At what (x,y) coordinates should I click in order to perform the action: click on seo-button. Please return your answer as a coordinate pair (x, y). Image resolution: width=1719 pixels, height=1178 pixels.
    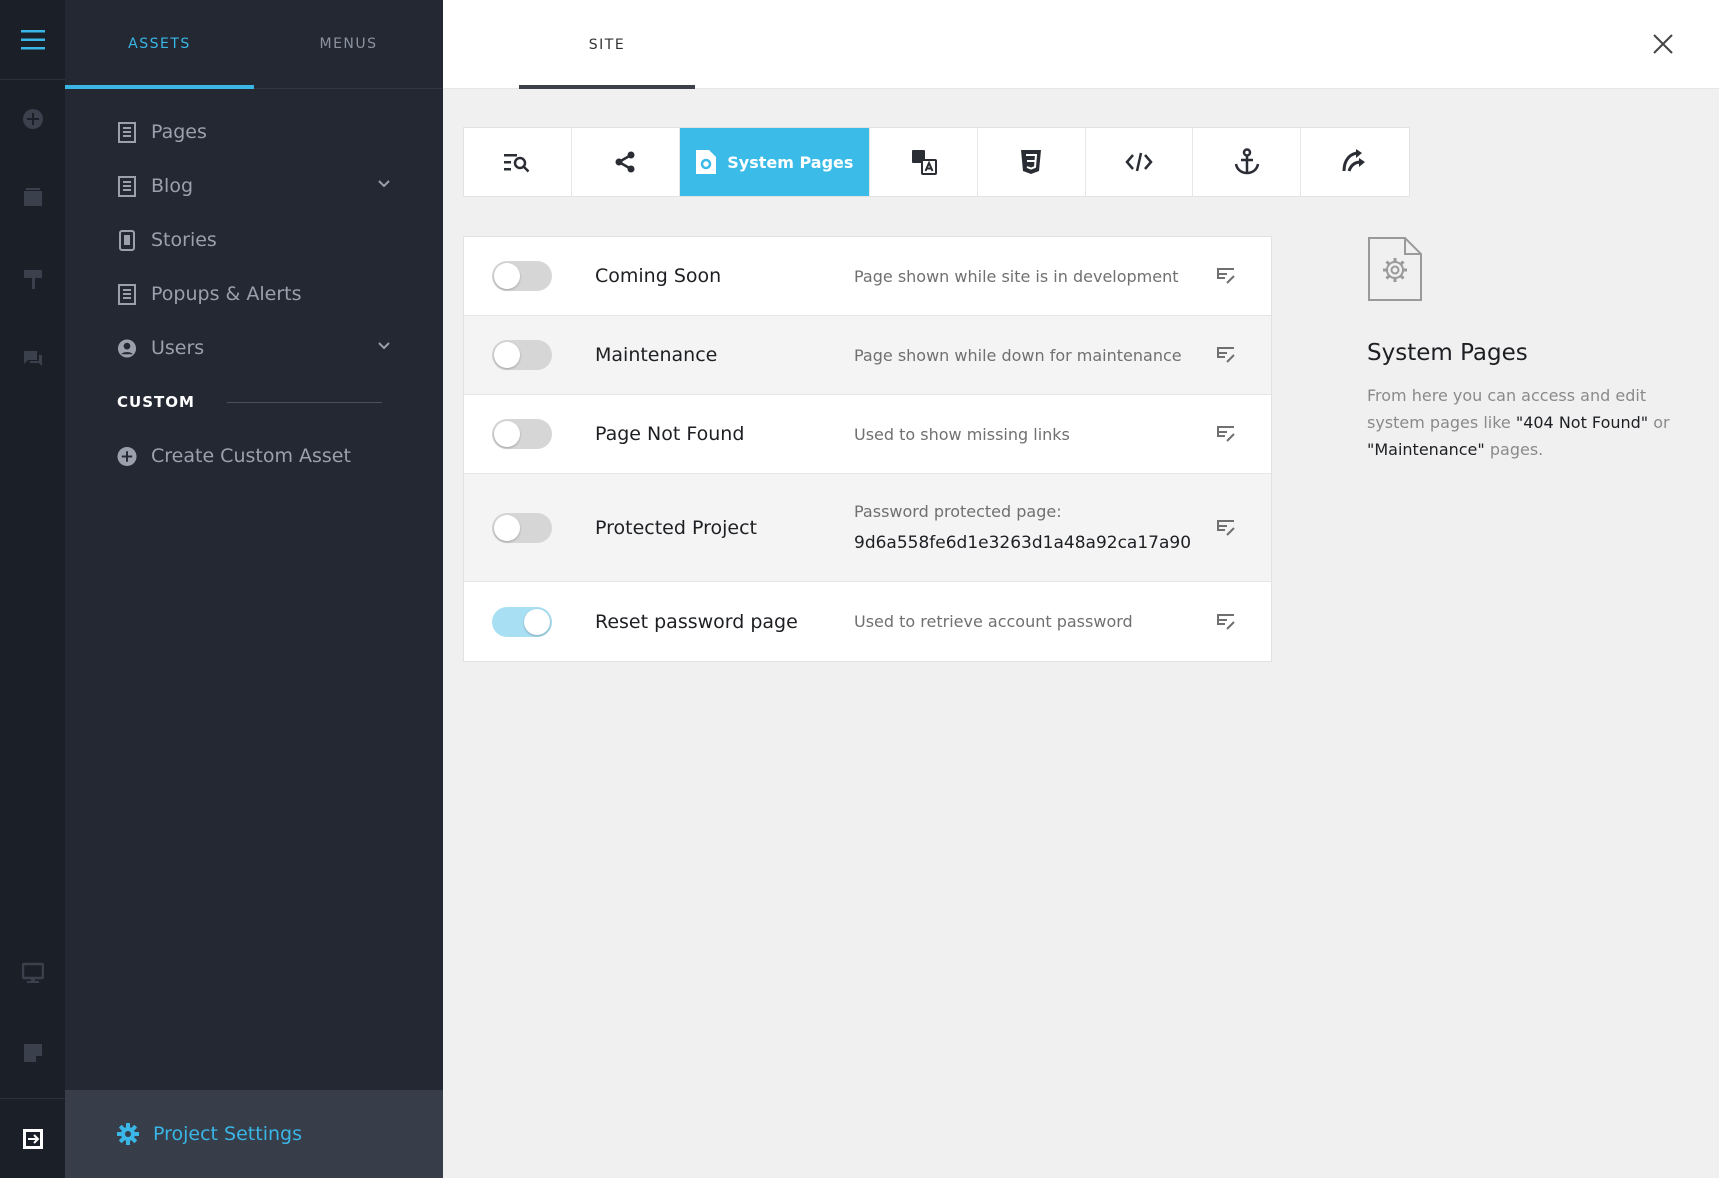
    Looking at the image, I should click on (518, 162).